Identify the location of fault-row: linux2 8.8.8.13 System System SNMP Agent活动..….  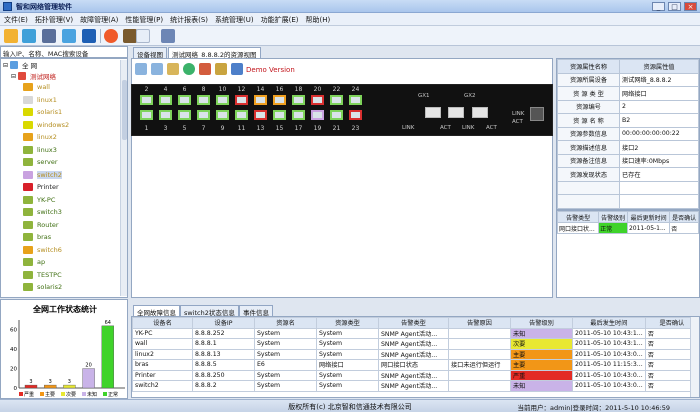
(415, 354).